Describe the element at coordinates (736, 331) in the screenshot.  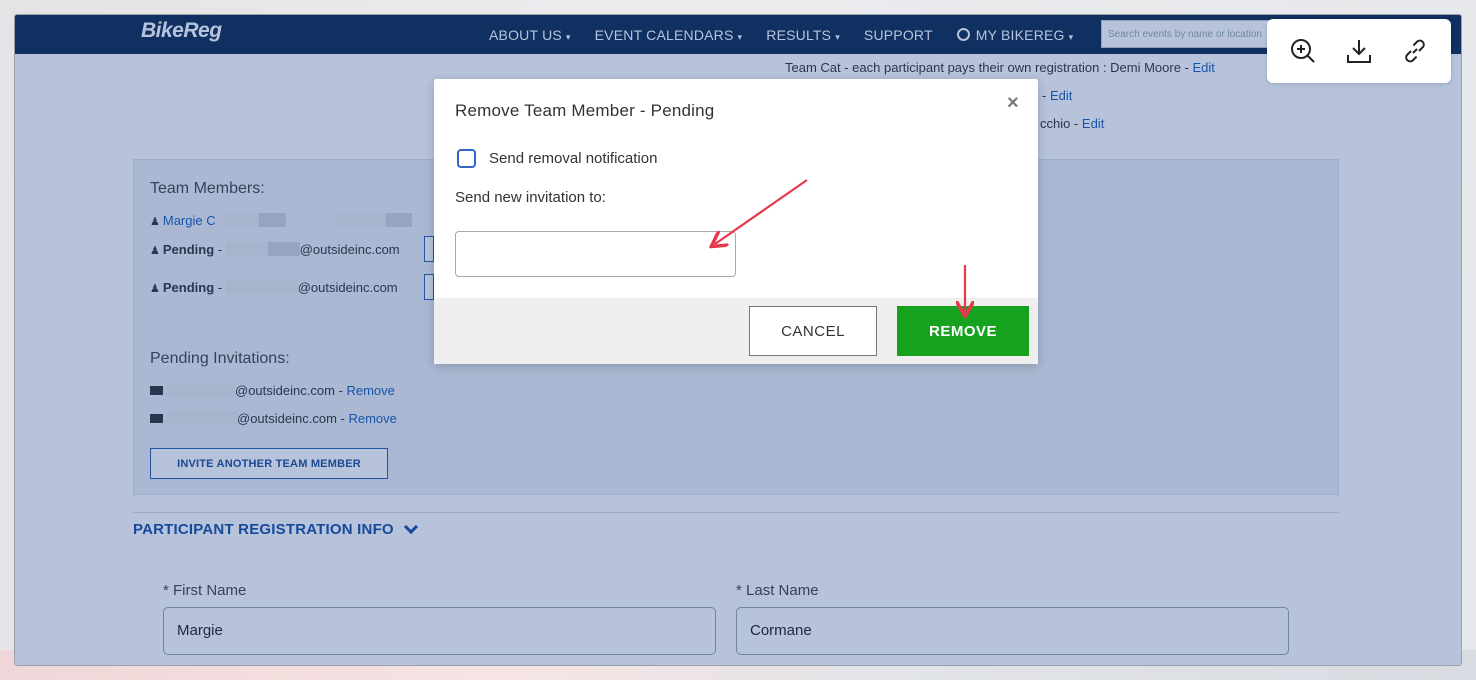
I see `dialog-footer: CANCEL REMOVE` at that location.